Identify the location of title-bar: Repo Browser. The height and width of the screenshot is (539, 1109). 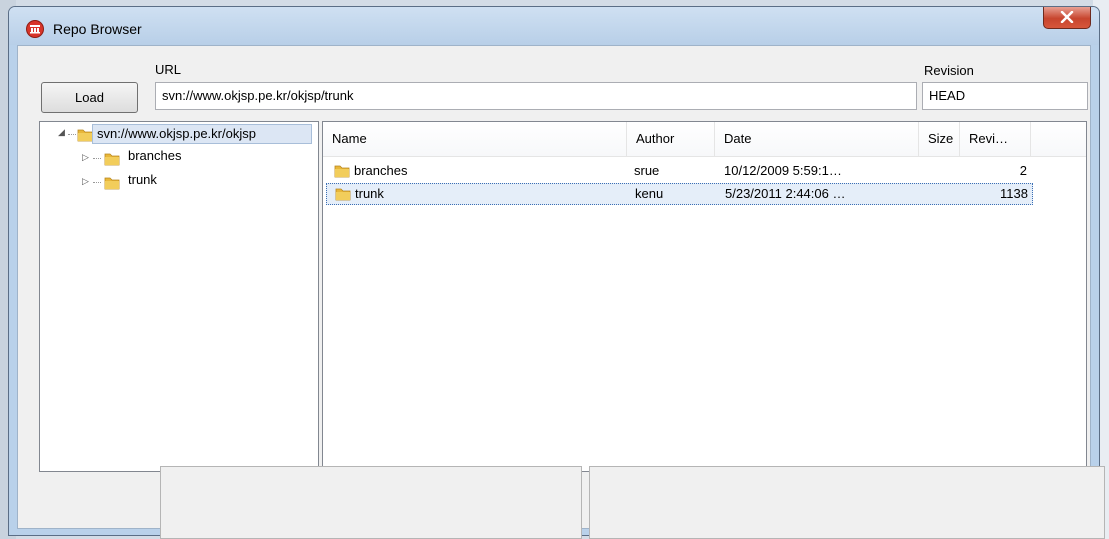
(554, 26).